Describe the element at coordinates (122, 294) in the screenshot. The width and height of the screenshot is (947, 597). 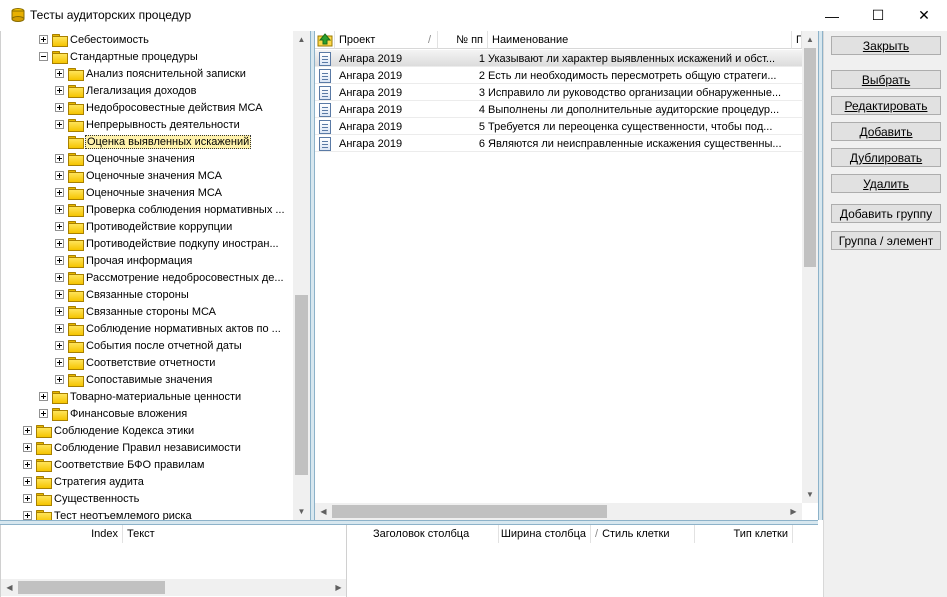
I see `tree-item: Связанные стороны` at that location.